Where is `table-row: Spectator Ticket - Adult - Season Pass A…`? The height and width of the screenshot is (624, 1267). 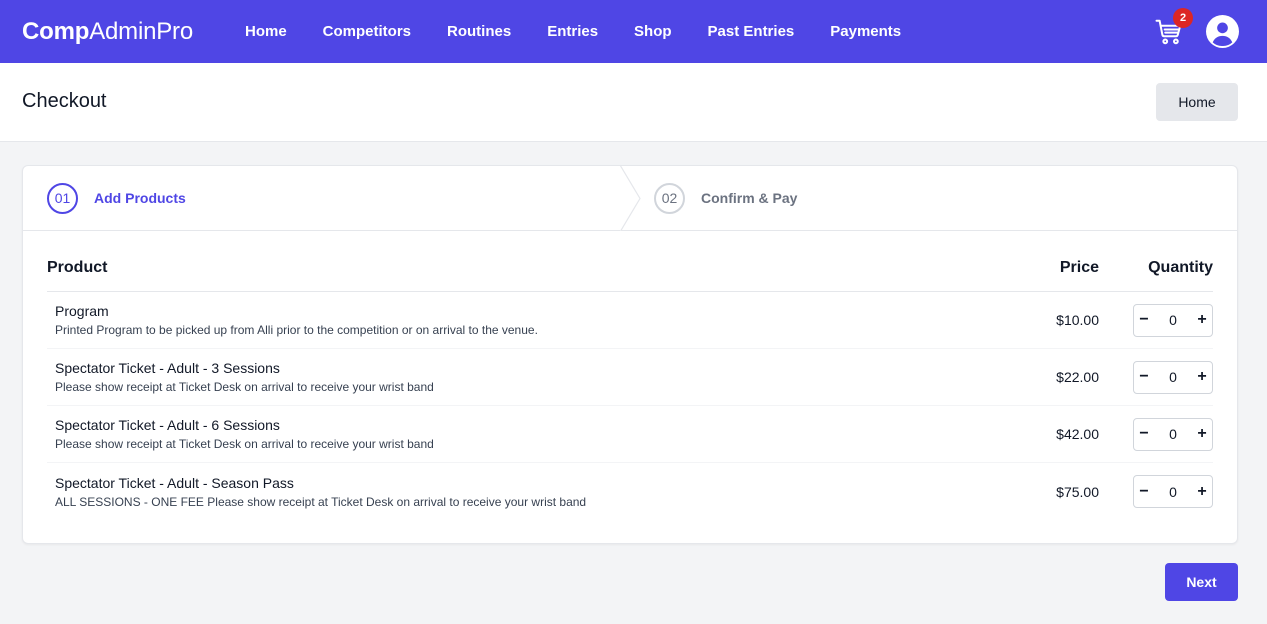
table-row: Spectator Ticket - Adult - Season Pass A… is located at coordinates (630, 491).